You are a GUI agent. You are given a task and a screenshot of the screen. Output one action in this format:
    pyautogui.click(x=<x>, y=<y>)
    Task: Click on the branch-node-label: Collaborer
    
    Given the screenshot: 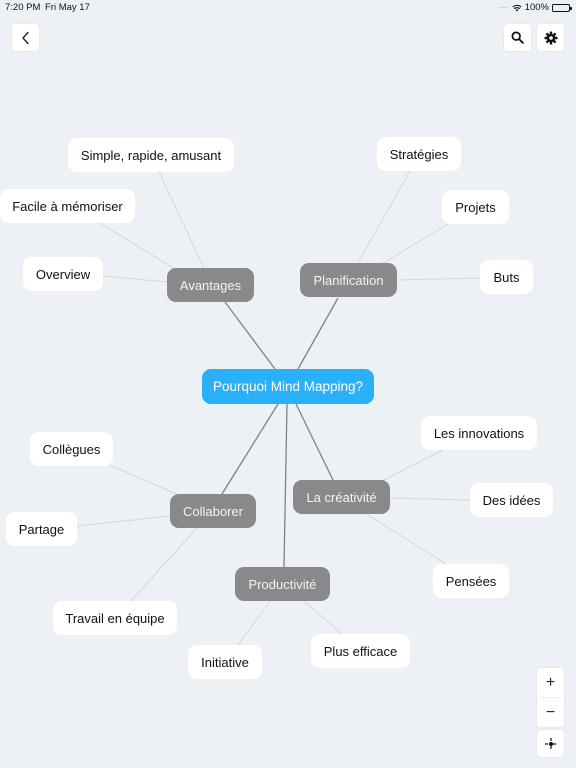 What is the action you would take?
    pyautogui.click(x=213, y=511)
    